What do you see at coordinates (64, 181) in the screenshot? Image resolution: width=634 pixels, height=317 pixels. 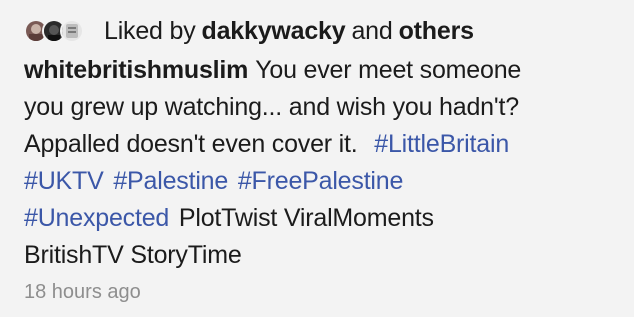 I see `hashtag-link: #UKTV` at bounding box center [64, 181].